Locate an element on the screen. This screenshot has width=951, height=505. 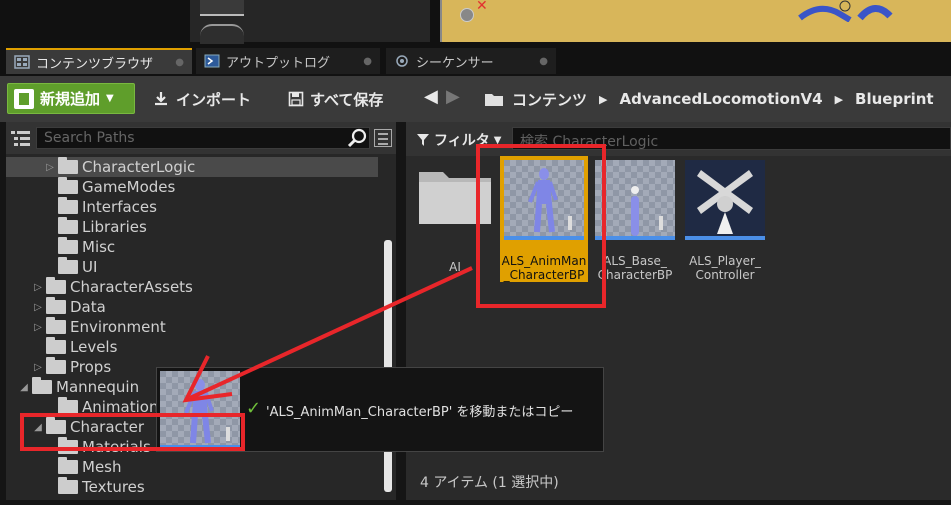
breadcrumb-item: コンテンツ is located at coordinates (549, 99).